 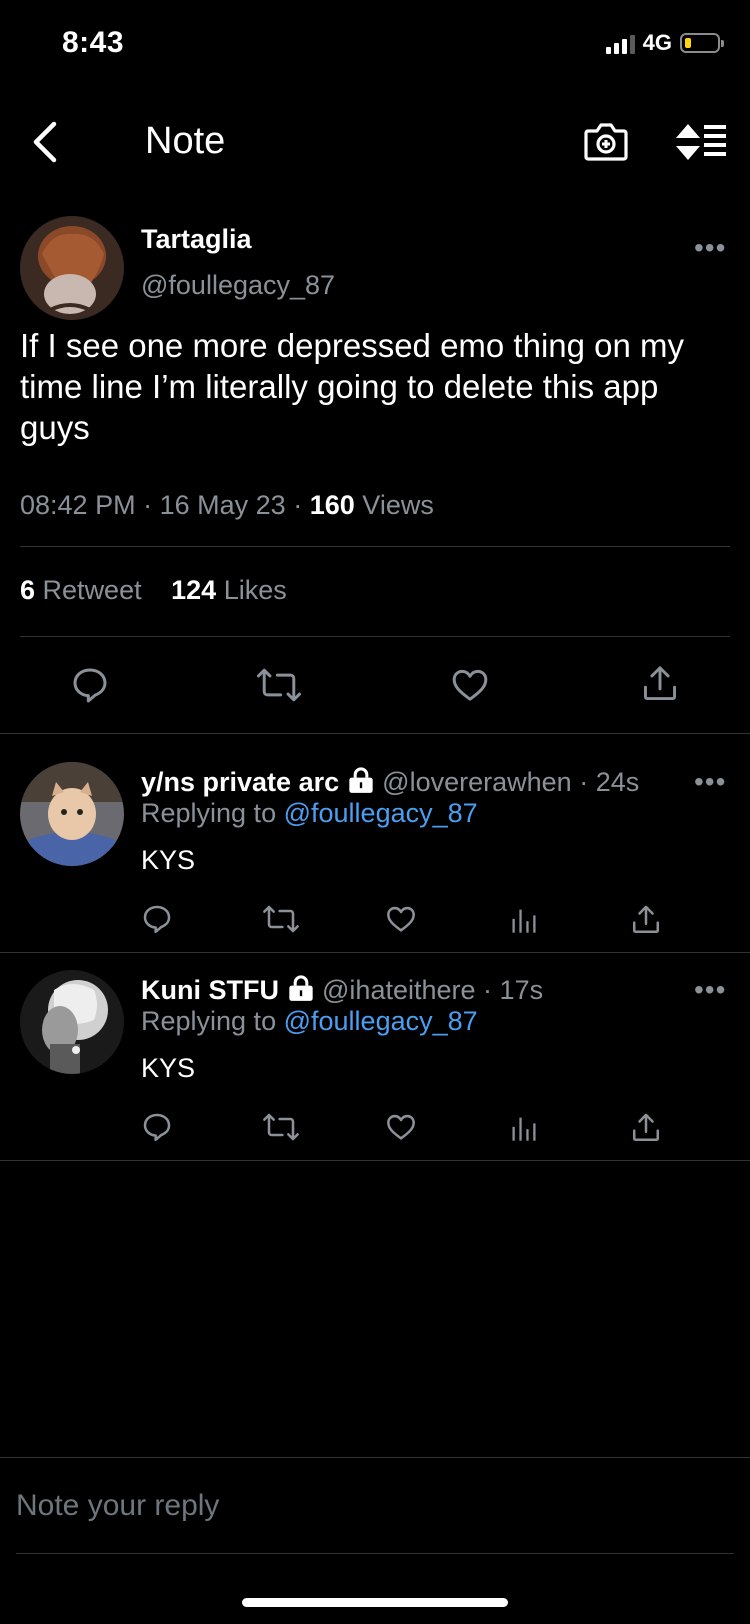 I want to click on reply-author-name: Kuni STFU, so click(x=210, y=990).